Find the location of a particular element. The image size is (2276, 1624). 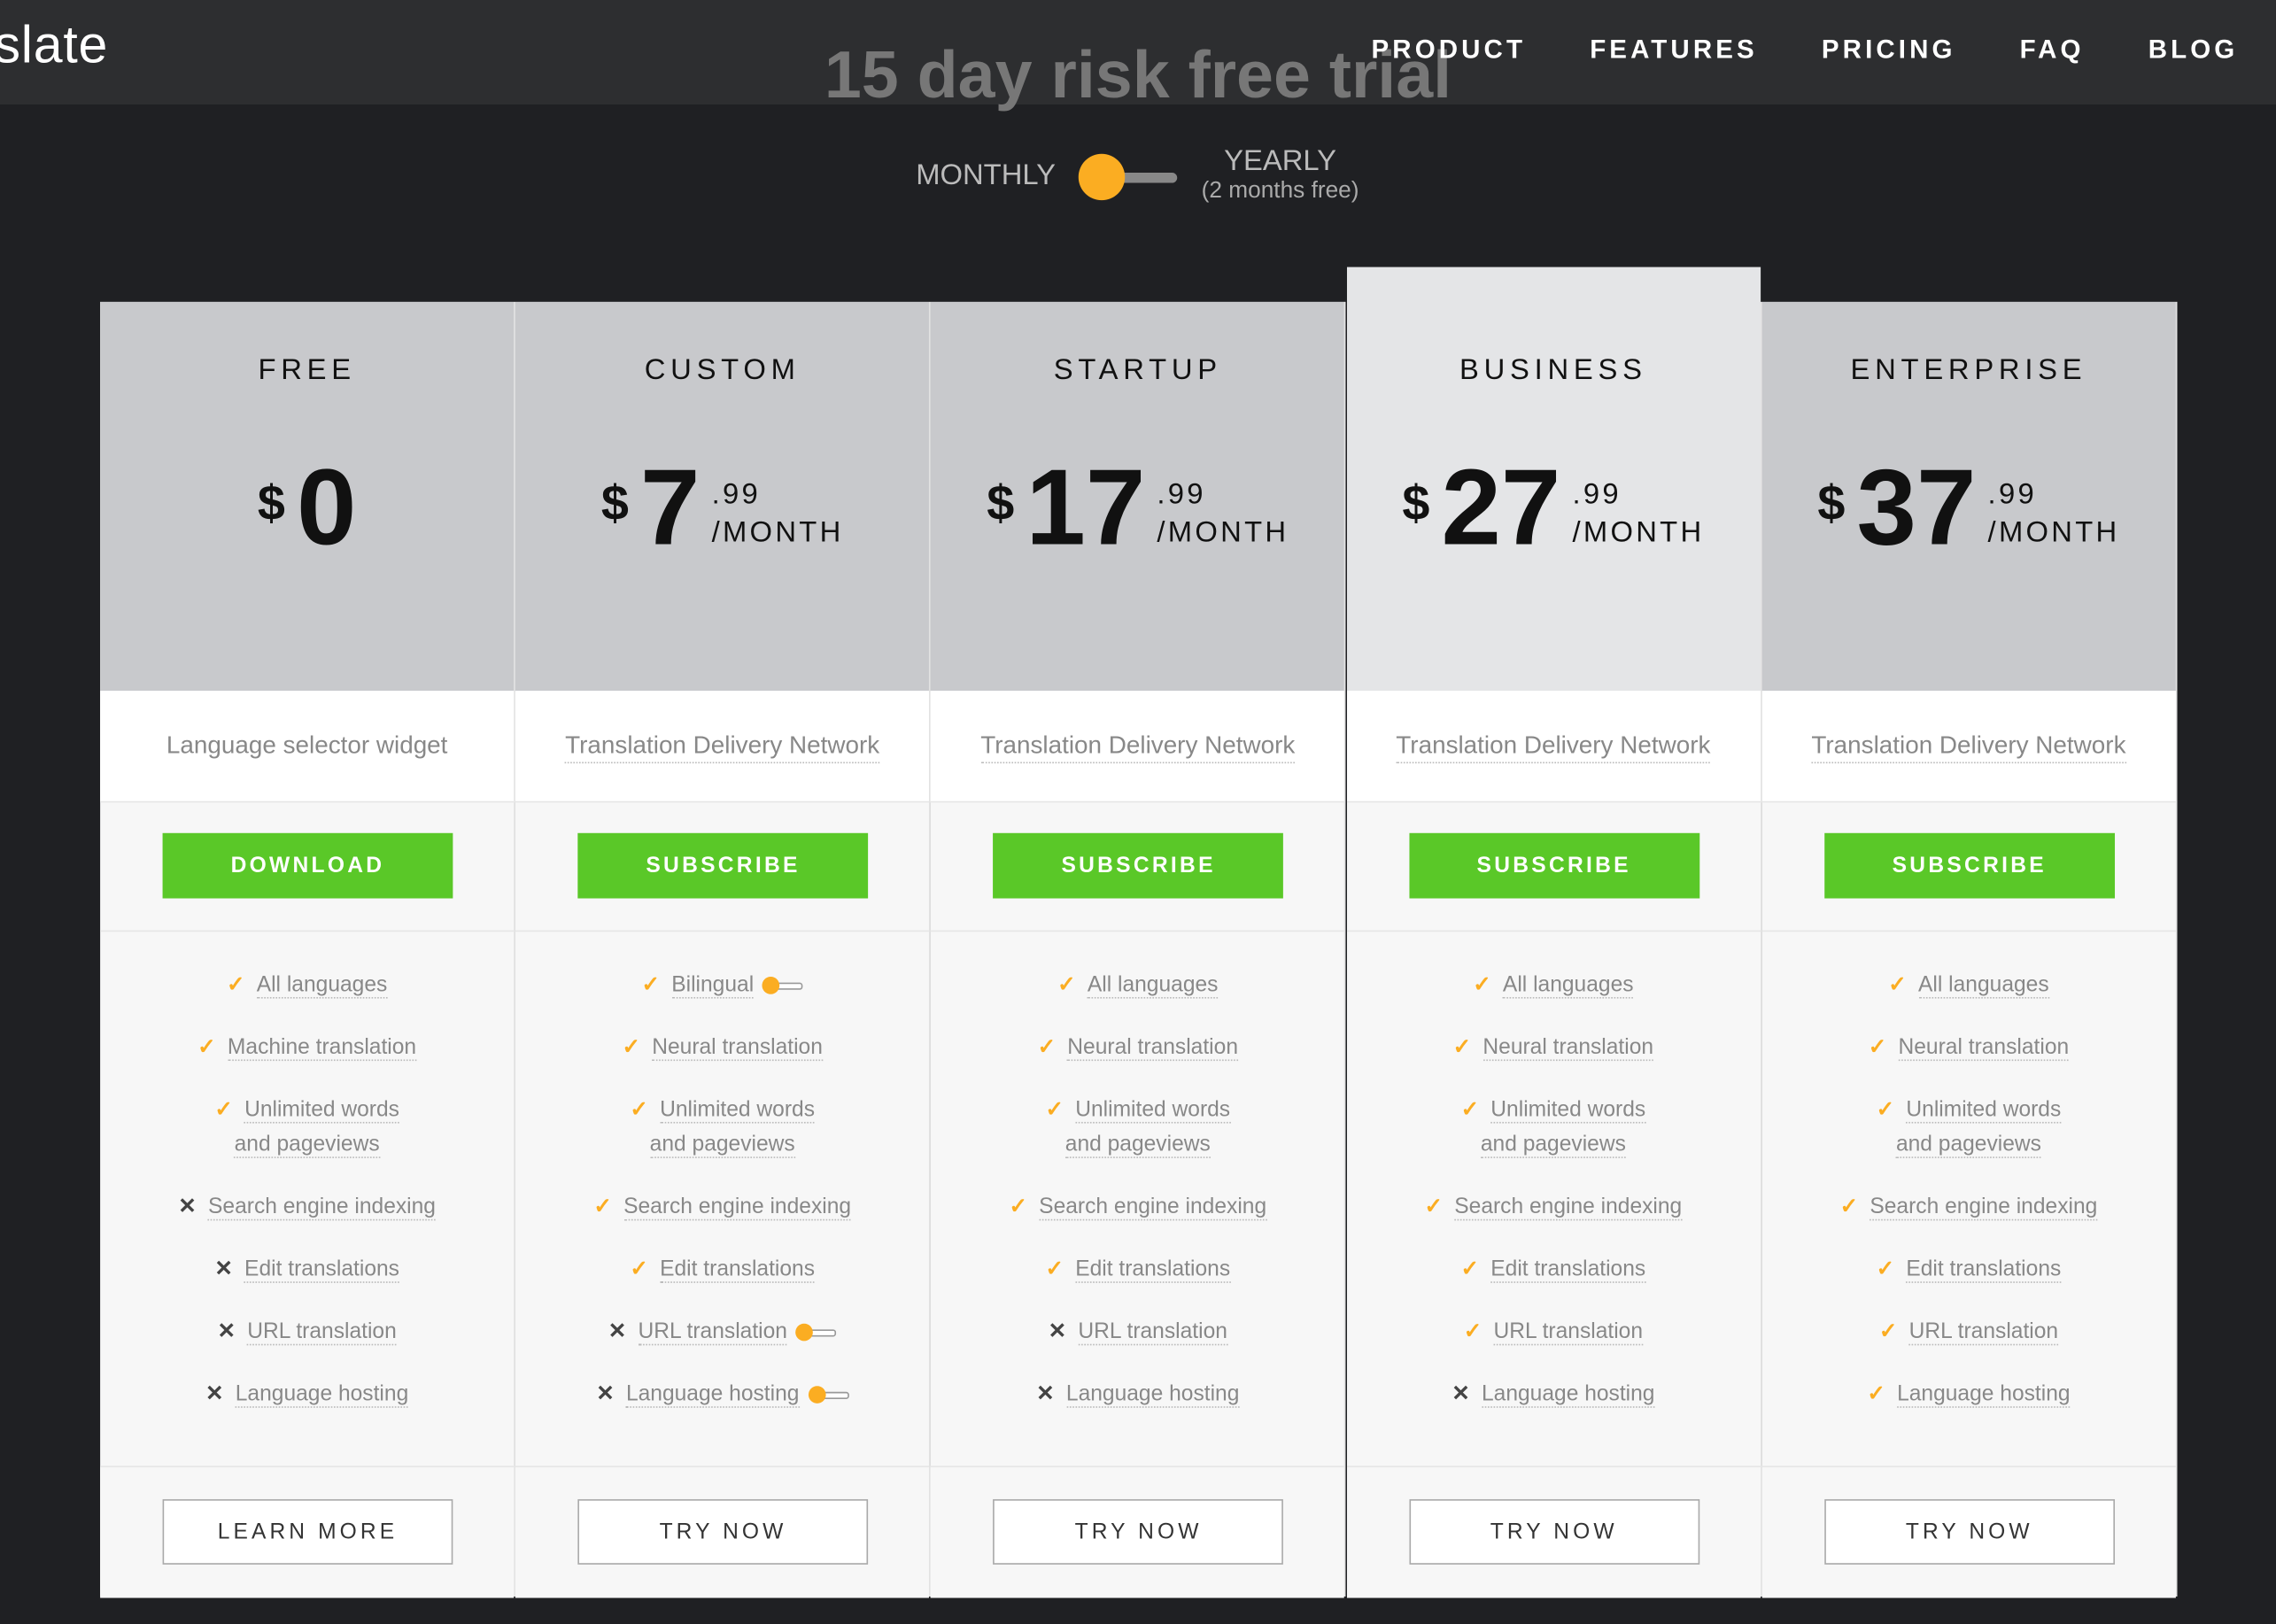

yearly-label: YEARLY (2 months free) is located at coordinates (1280, 175).